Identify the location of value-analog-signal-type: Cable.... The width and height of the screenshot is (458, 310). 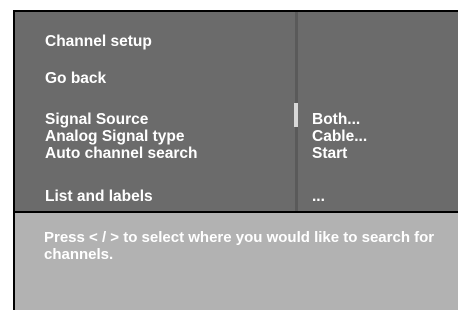
(339, 136).